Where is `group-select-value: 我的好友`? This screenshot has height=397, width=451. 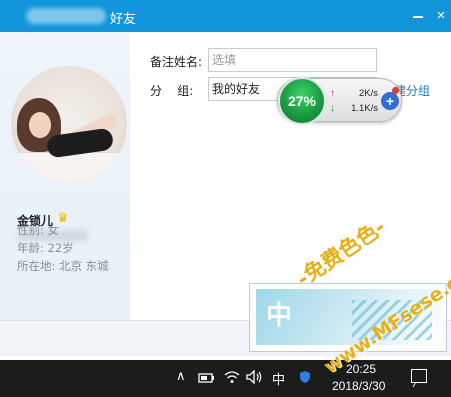
group-select-value: 我的好友 is located at coordinates (236, 89).